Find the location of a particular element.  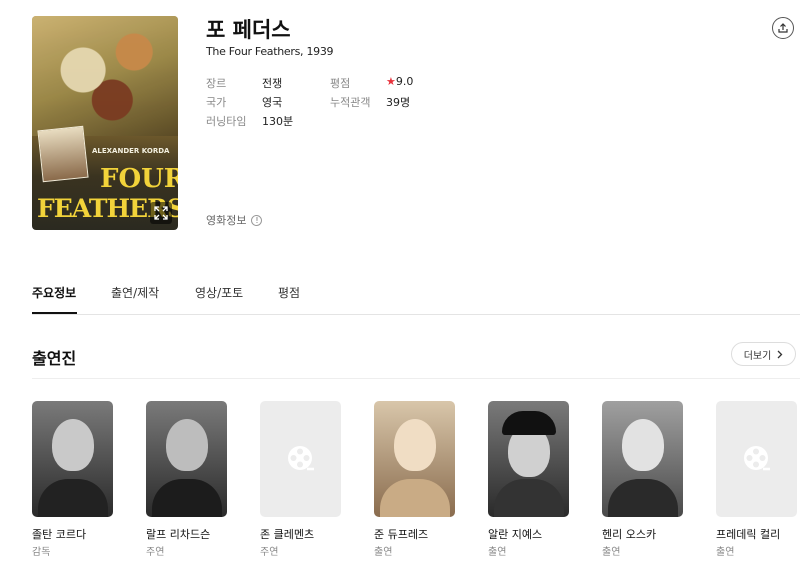

more-button: 더보기 is located at coordinates (763, 354).